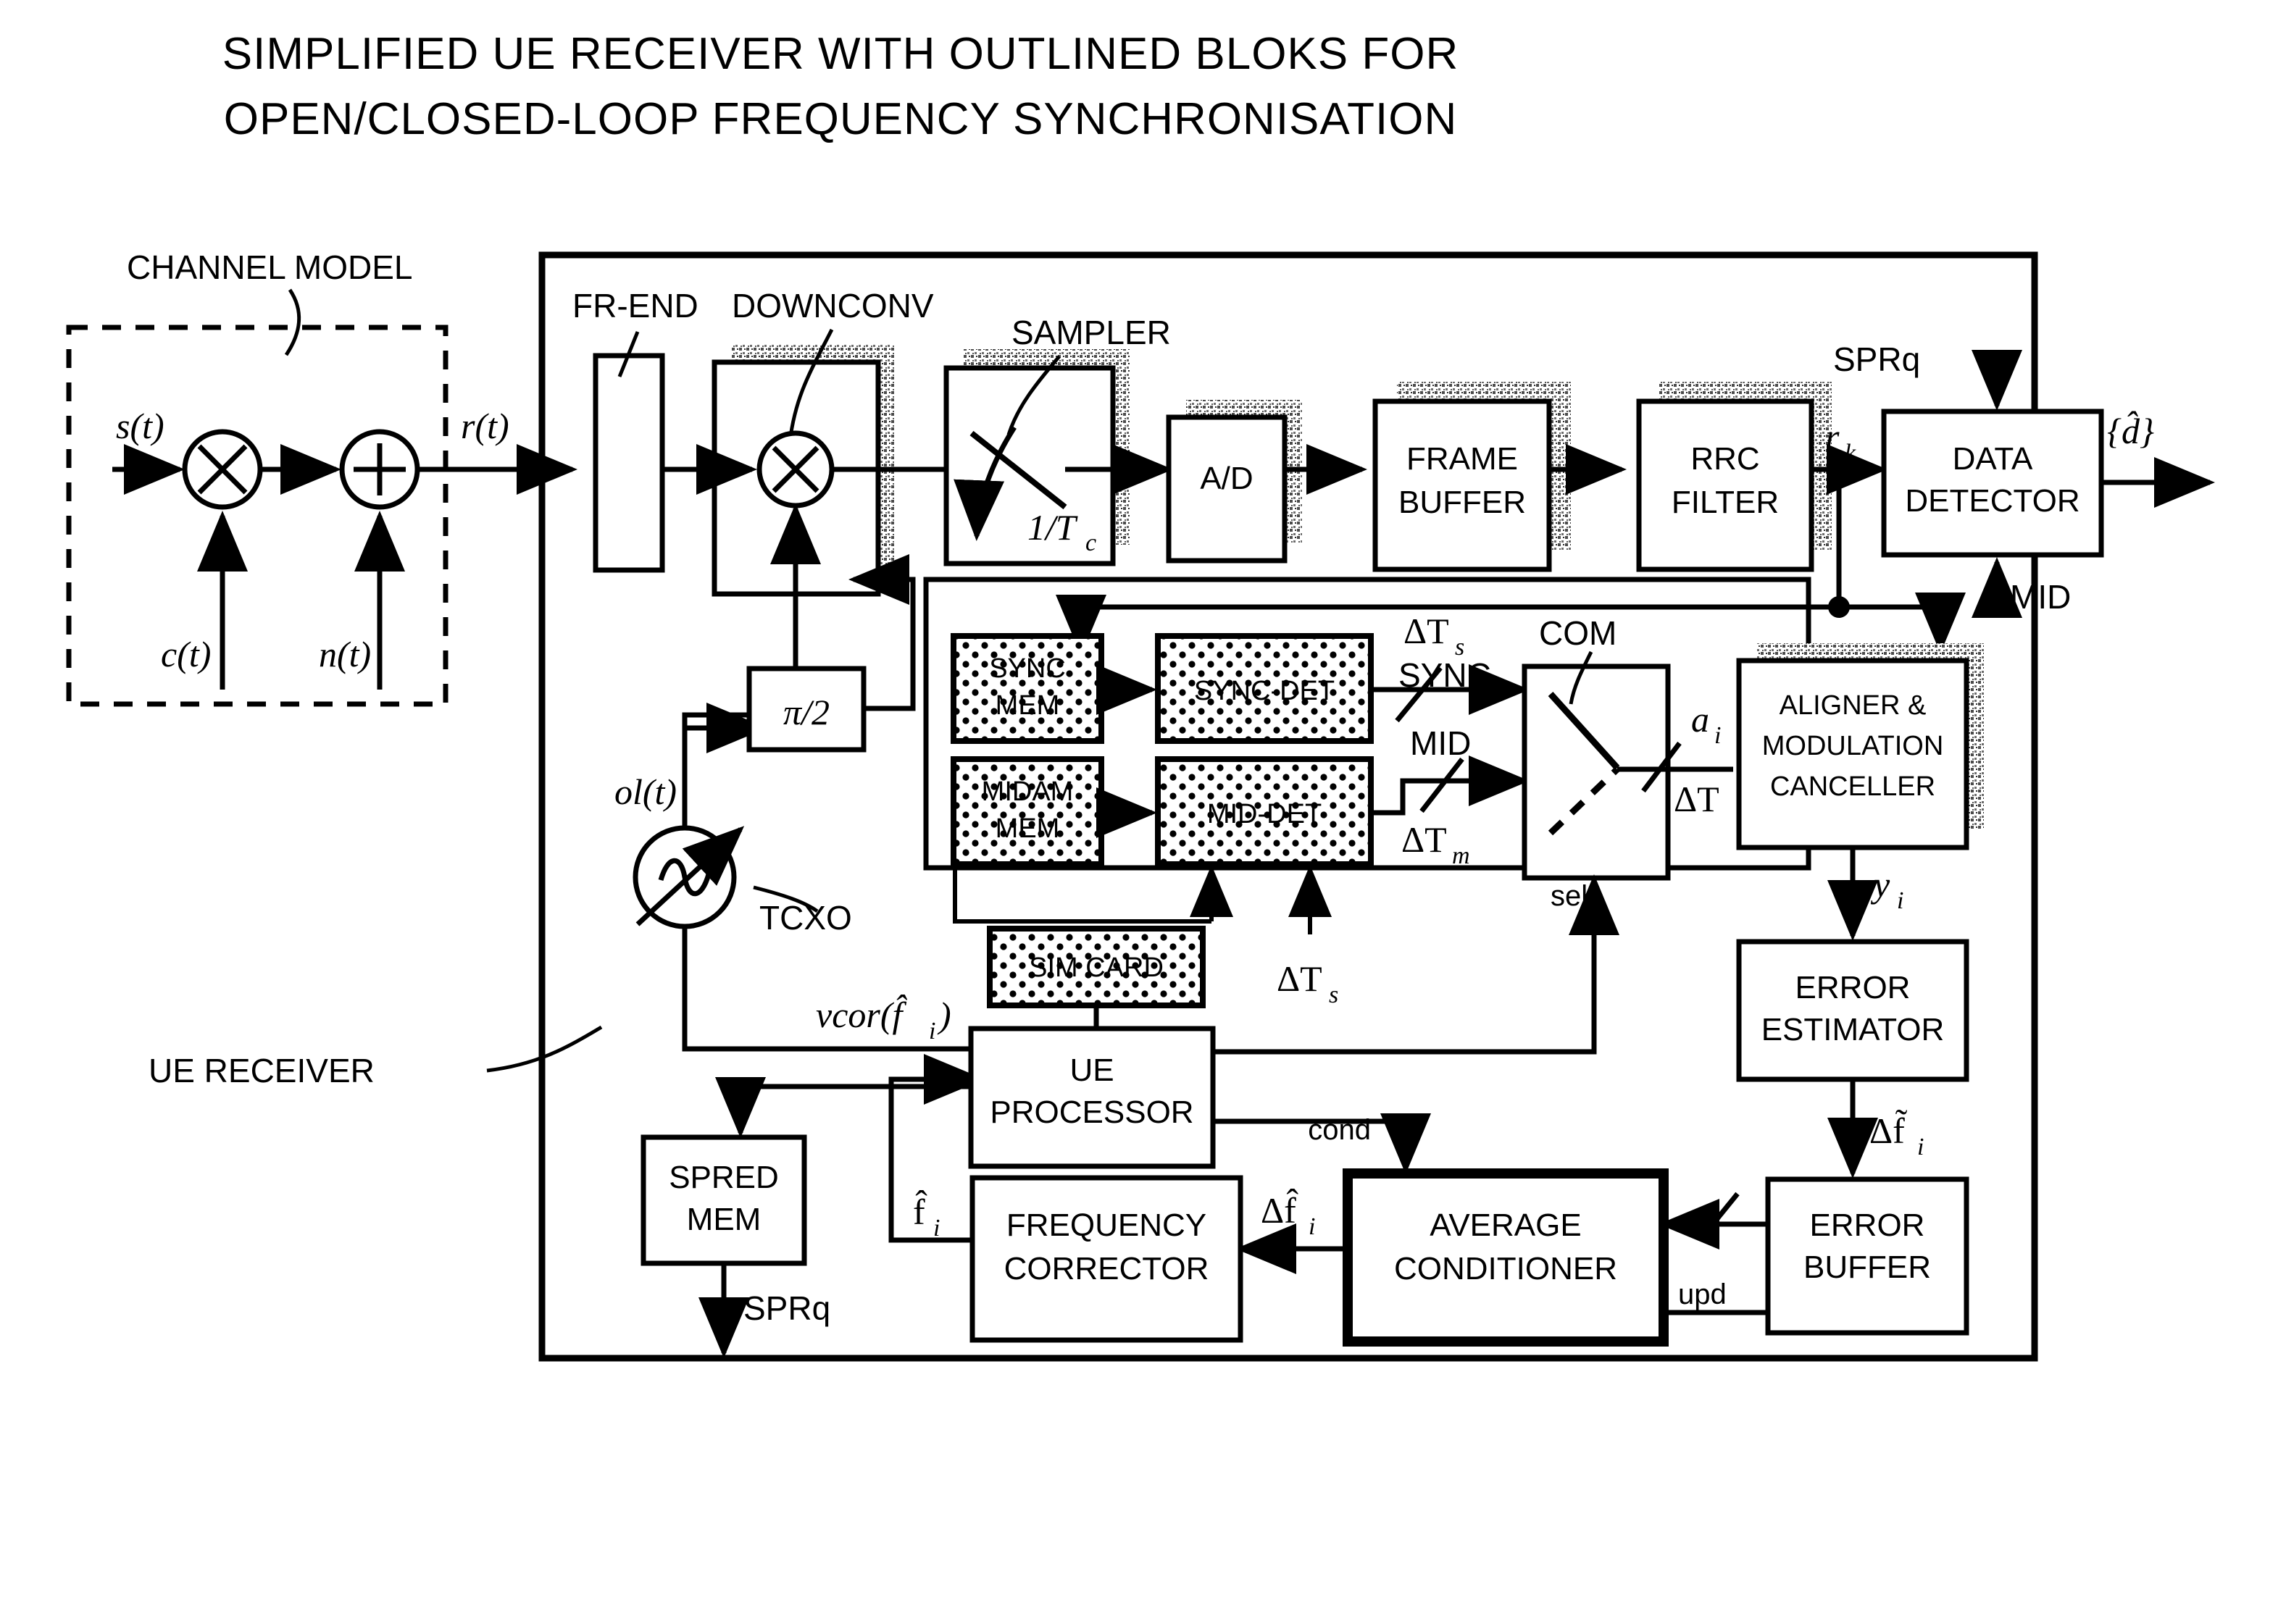 The image size is (2286, 1624). I want to click on sampler-rate: 1/T, so click(1052, 527).